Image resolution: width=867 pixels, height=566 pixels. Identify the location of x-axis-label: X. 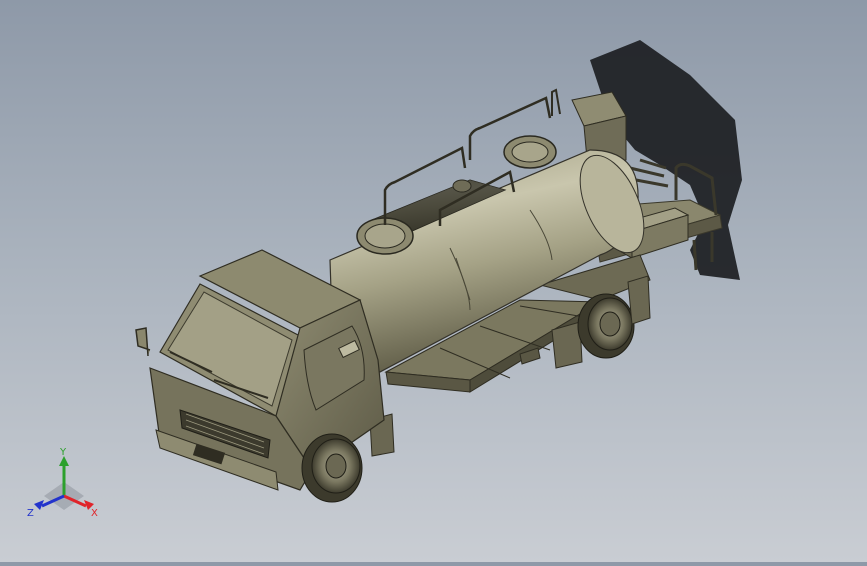
(94, 513).